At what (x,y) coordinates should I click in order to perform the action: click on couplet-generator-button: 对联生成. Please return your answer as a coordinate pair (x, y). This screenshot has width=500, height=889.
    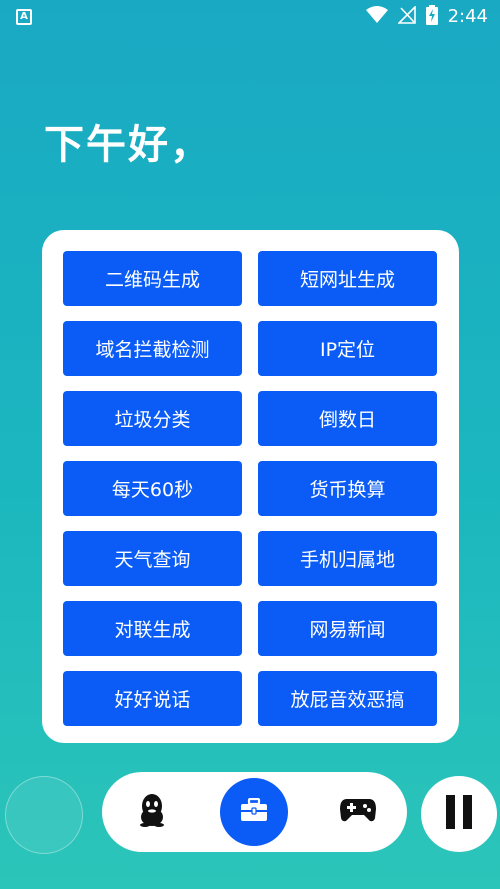
    Looking at the image, I should click on (152, 628).